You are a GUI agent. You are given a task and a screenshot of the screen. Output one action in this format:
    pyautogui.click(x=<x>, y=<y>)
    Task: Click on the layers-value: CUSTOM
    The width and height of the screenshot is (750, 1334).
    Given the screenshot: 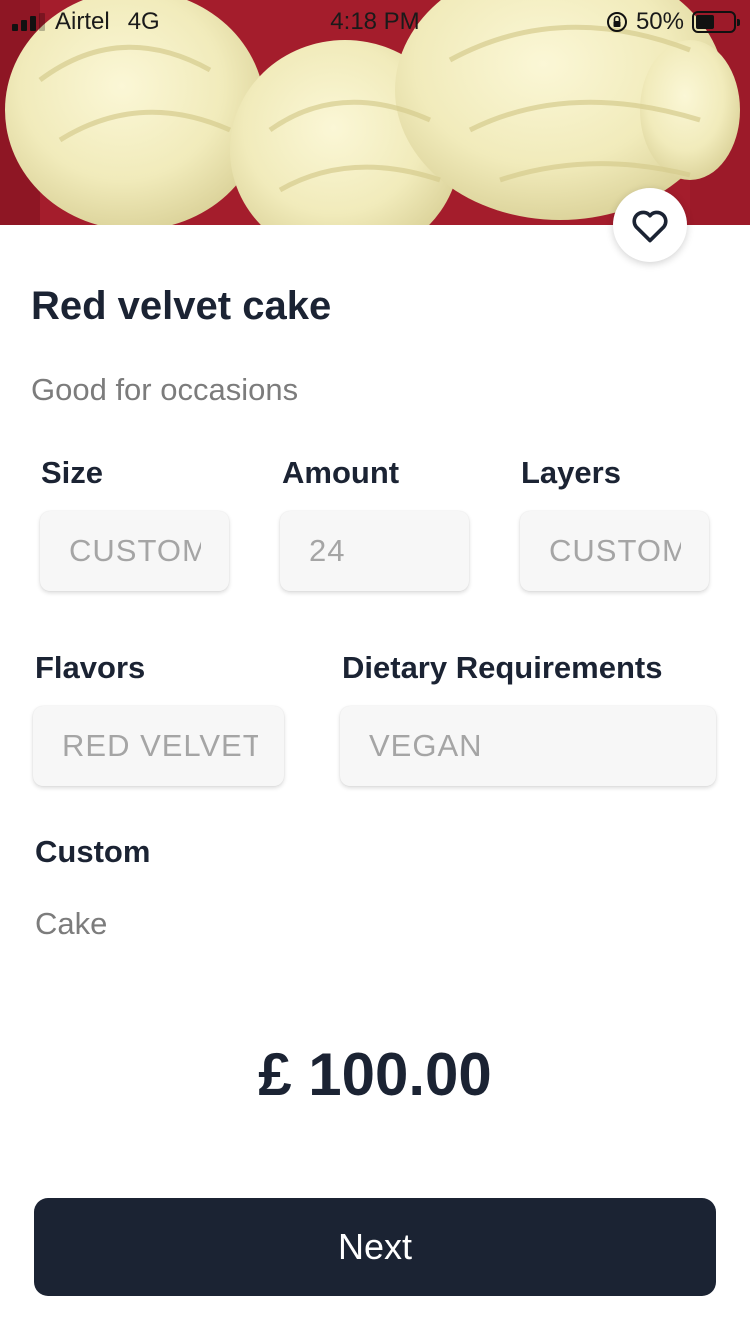 What is the action you would take?
    pyautogui.click(x=615, y=550)
    